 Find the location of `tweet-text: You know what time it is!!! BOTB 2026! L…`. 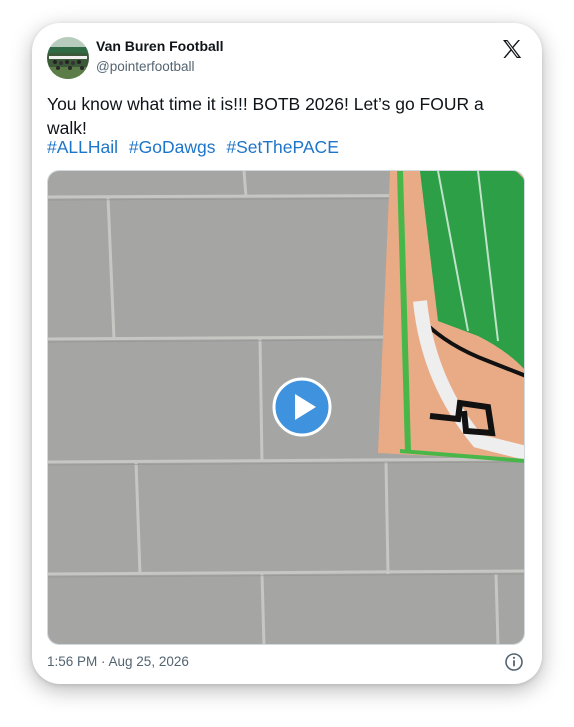

tweet-text: You know what time it is!!! BOTB 2026! L… is located at coordinates (265, 116).